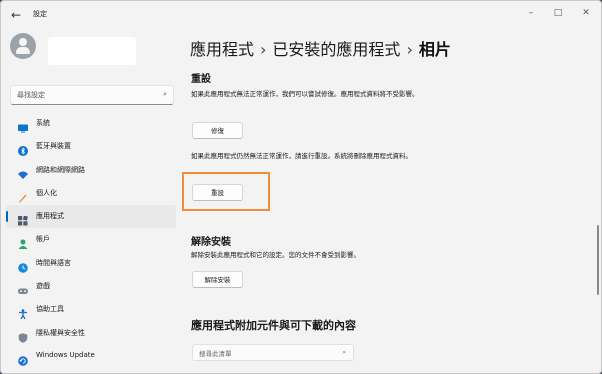  Describe the element at coordinates (91, 123) in the screenshot. I see `sidebar-item-system: 系統` at that location.